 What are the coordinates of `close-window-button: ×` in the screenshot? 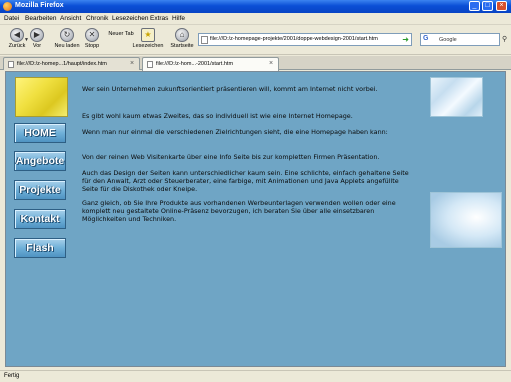 It's located at (501, 6).